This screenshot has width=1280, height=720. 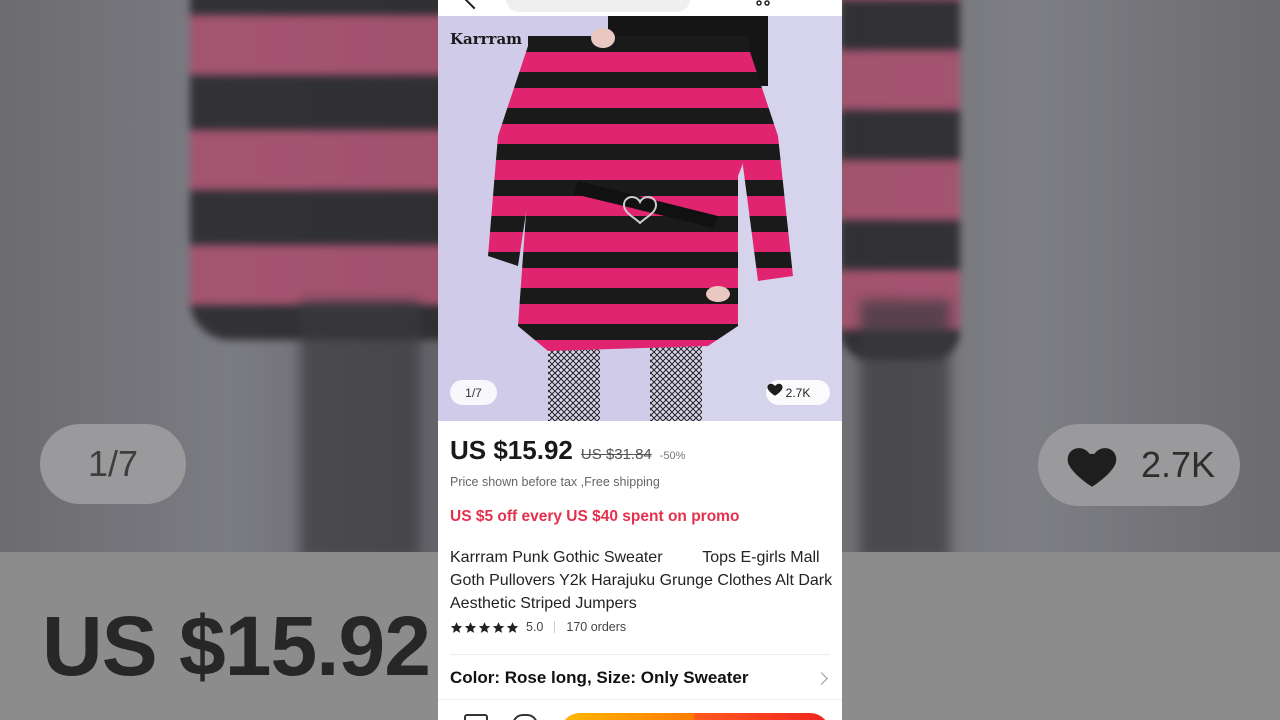 What do you see at coordinates (555, 627) in the screenshot?
I see `rating-separator` at bounding box center [555, 627].